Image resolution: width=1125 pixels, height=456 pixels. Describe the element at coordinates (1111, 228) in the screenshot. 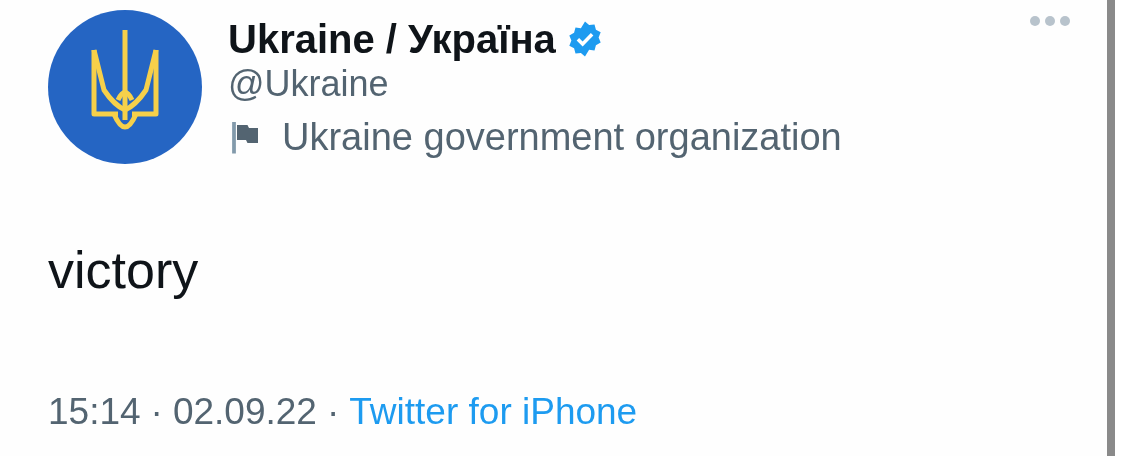

I see `scrollbar` at that location.